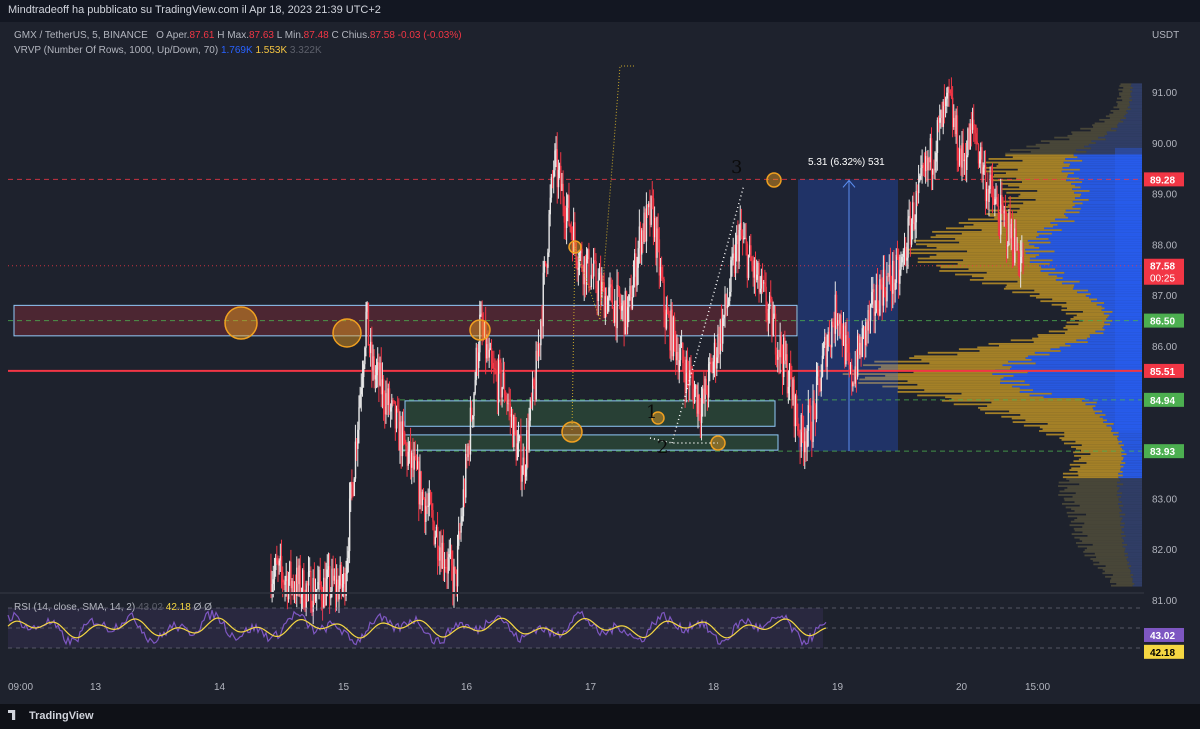 This screenshot has width=1200, height=729. What do you see at coordinates (1164, 347) in the screenshot?
I see `price-tick-label: 86.00` at bounding box center [1164, 347].